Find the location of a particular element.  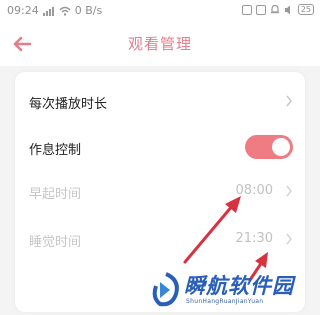

logo-emblem-icon is located at coordinates (165, 289).